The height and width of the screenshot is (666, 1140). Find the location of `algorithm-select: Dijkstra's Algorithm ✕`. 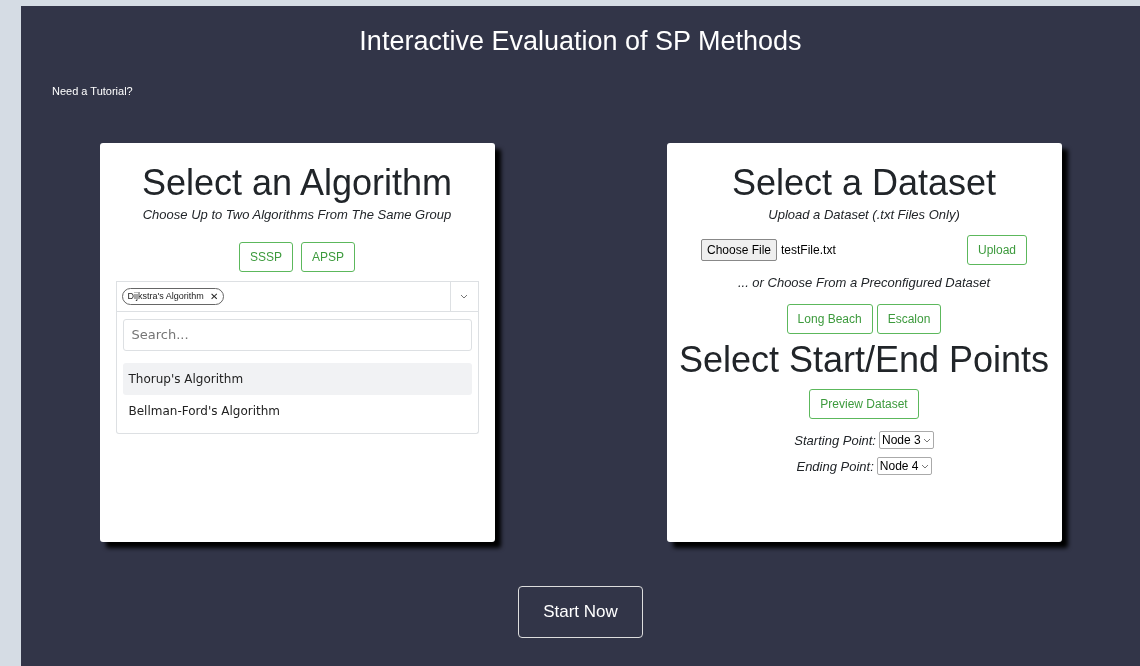

algorithm-select: Dijkstra's Algorithm ✕ is located at coordinates (297, 296).